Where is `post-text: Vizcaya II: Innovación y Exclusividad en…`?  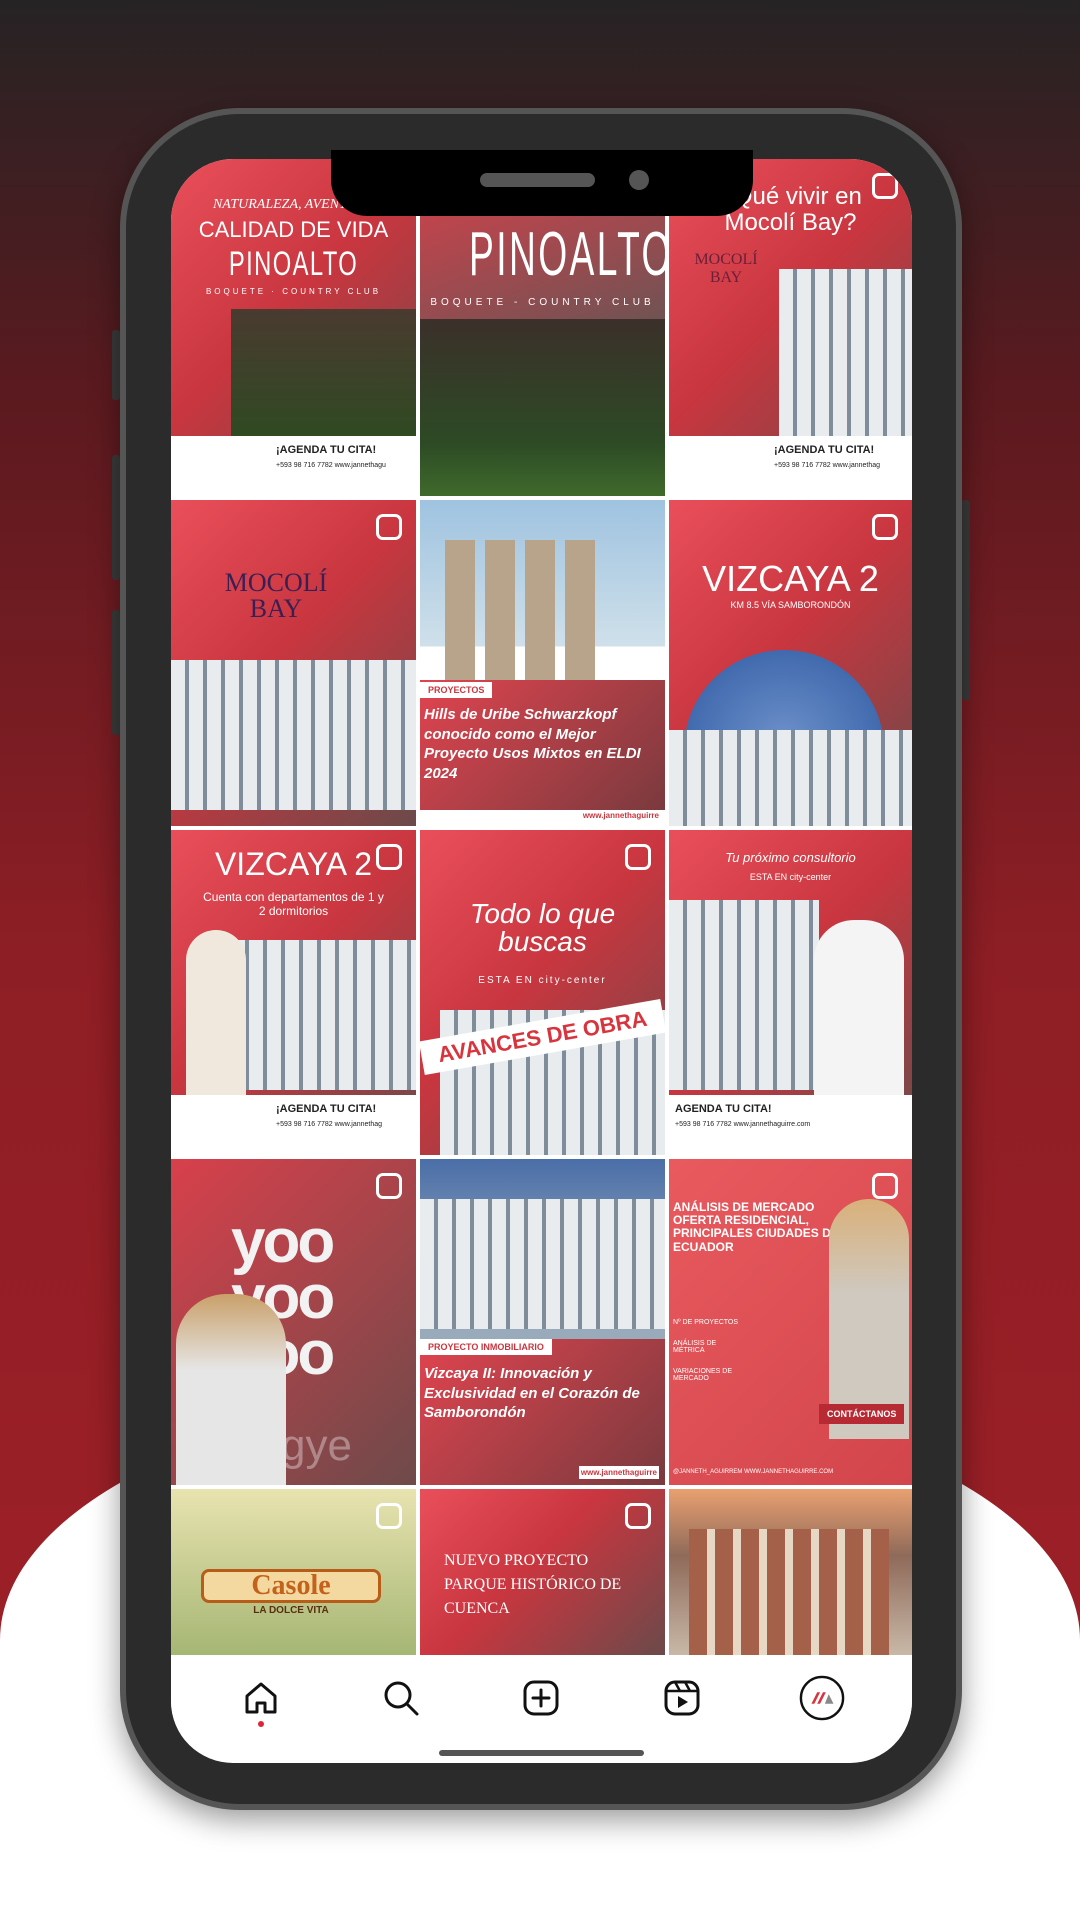 post-text: Vizcaya II: Innovación y Exclusividad en… is located at coordinates (532, 1393).